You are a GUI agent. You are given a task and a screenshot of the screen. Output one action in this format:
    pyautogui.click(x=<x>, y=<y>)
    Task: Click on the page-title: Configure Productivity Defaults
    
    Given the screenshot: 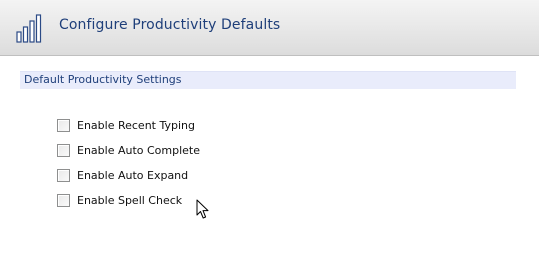 What is the action you would take?
    pyautogui.click(x=170, y=25)
    